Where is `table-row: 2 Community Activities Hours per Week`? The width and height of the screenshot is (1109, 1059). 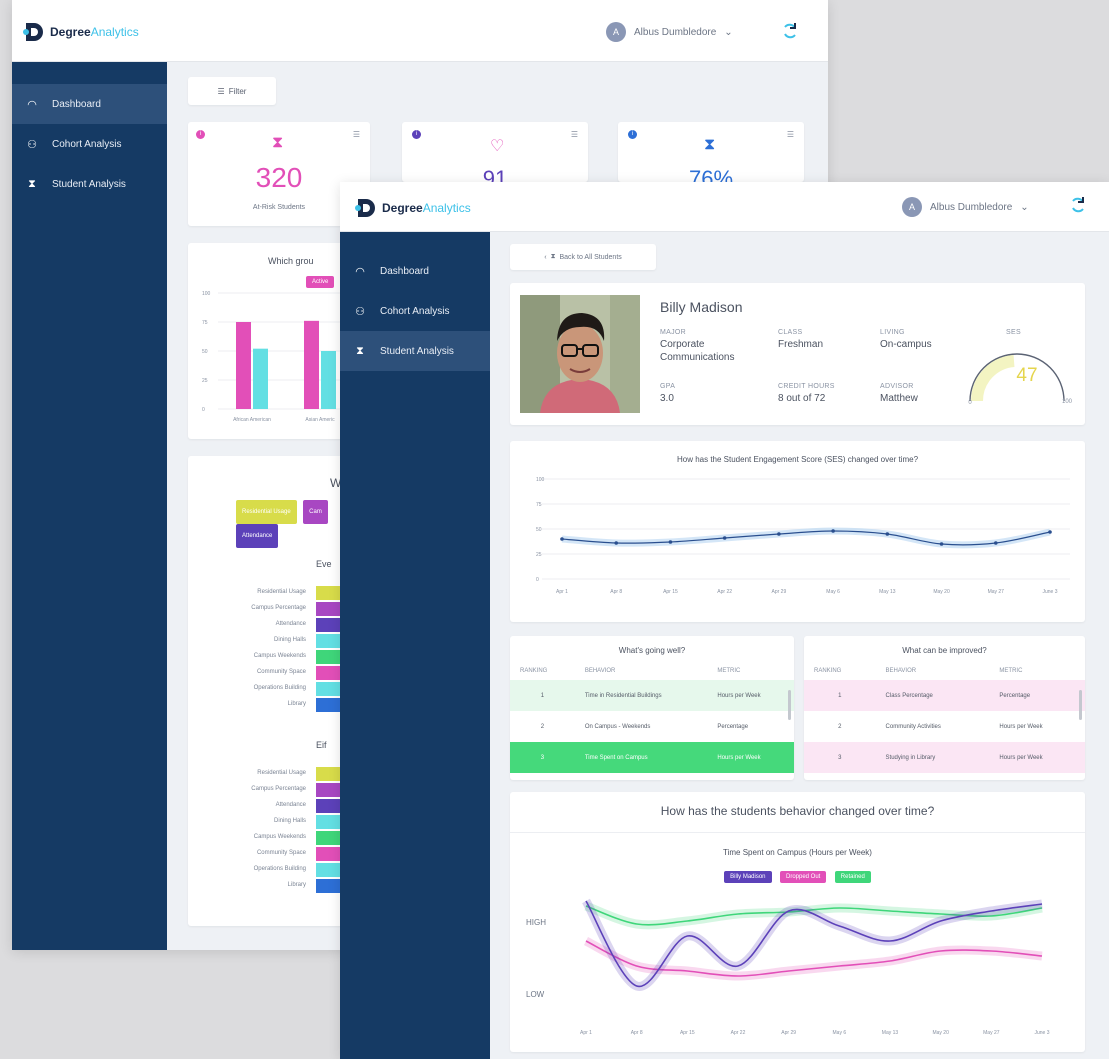 table-row: 2 Community Activities Hours per Week is located at coordinates (944, 726).